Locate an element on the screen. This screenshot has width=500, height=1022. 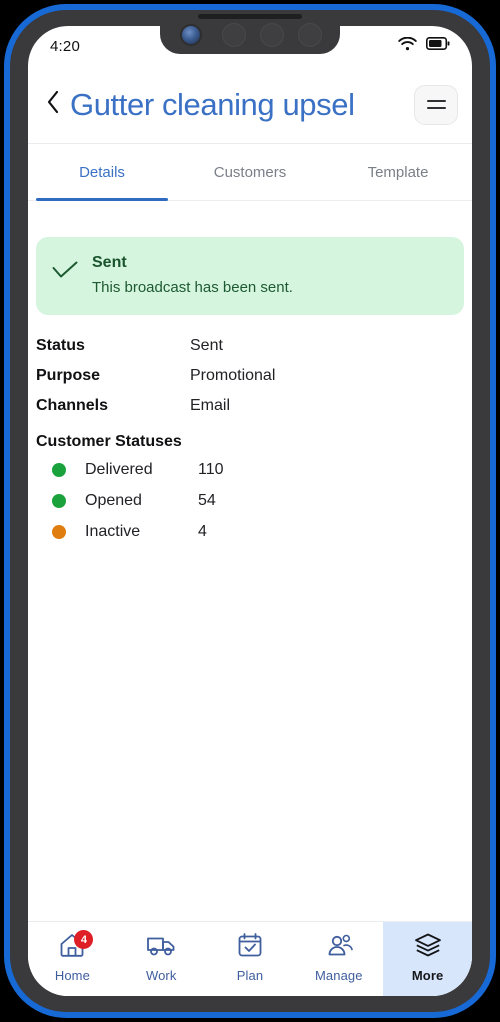
chevron-left-icon is located at coordinates (53, 104).